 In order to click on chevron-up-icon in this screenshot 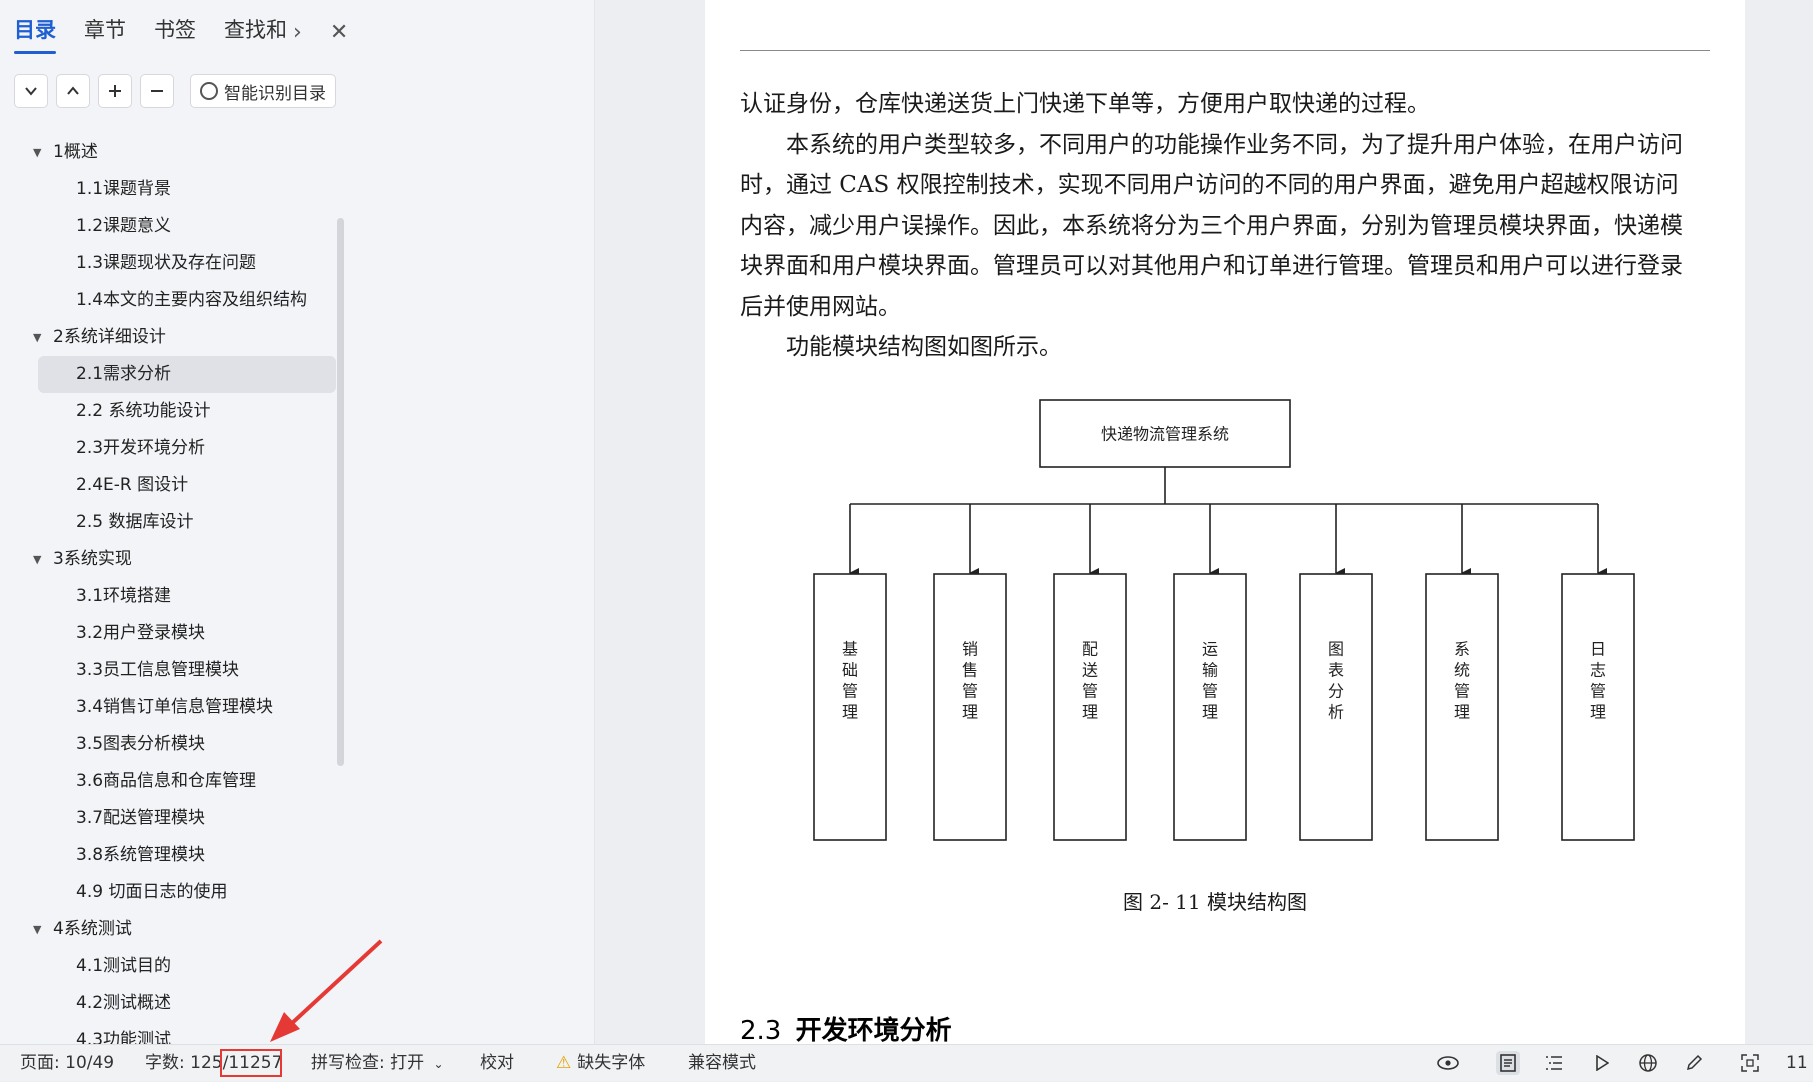, I will do `click(73, 90)`.